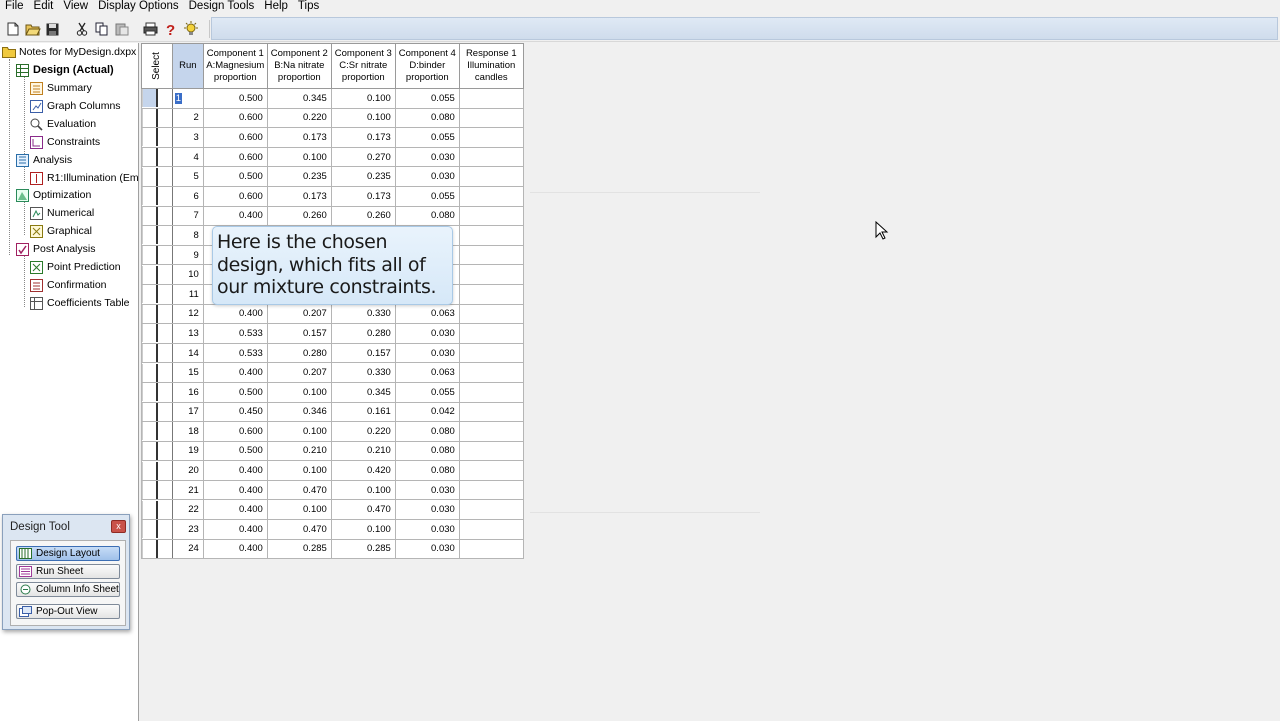 This screenshot has height=721, width=1280. Describe the element at coordinates (101, 29) in the screenshot. I see `copy-icon` at that location.